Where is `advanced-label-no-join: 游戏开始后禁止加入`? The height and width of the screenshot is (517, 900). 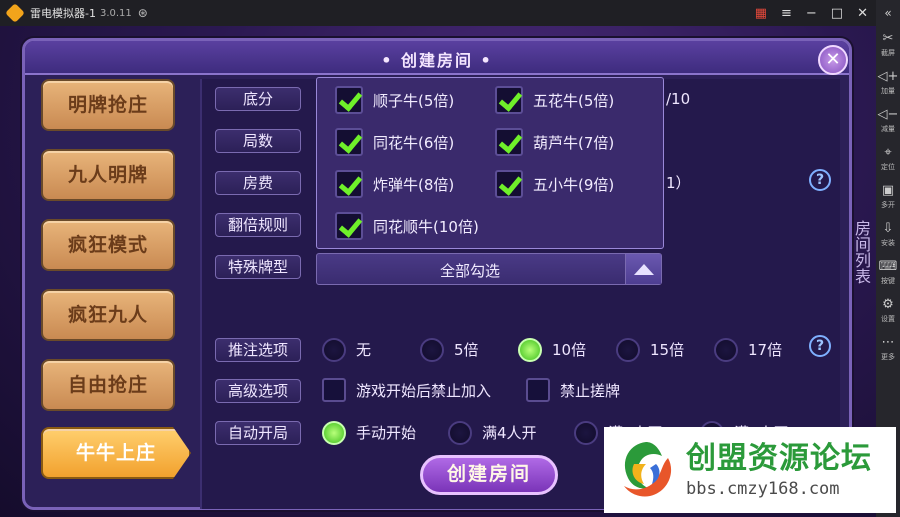 advanced-label-no-join: 游戏开始后禁止加入 is located at coordinates (424, 391).